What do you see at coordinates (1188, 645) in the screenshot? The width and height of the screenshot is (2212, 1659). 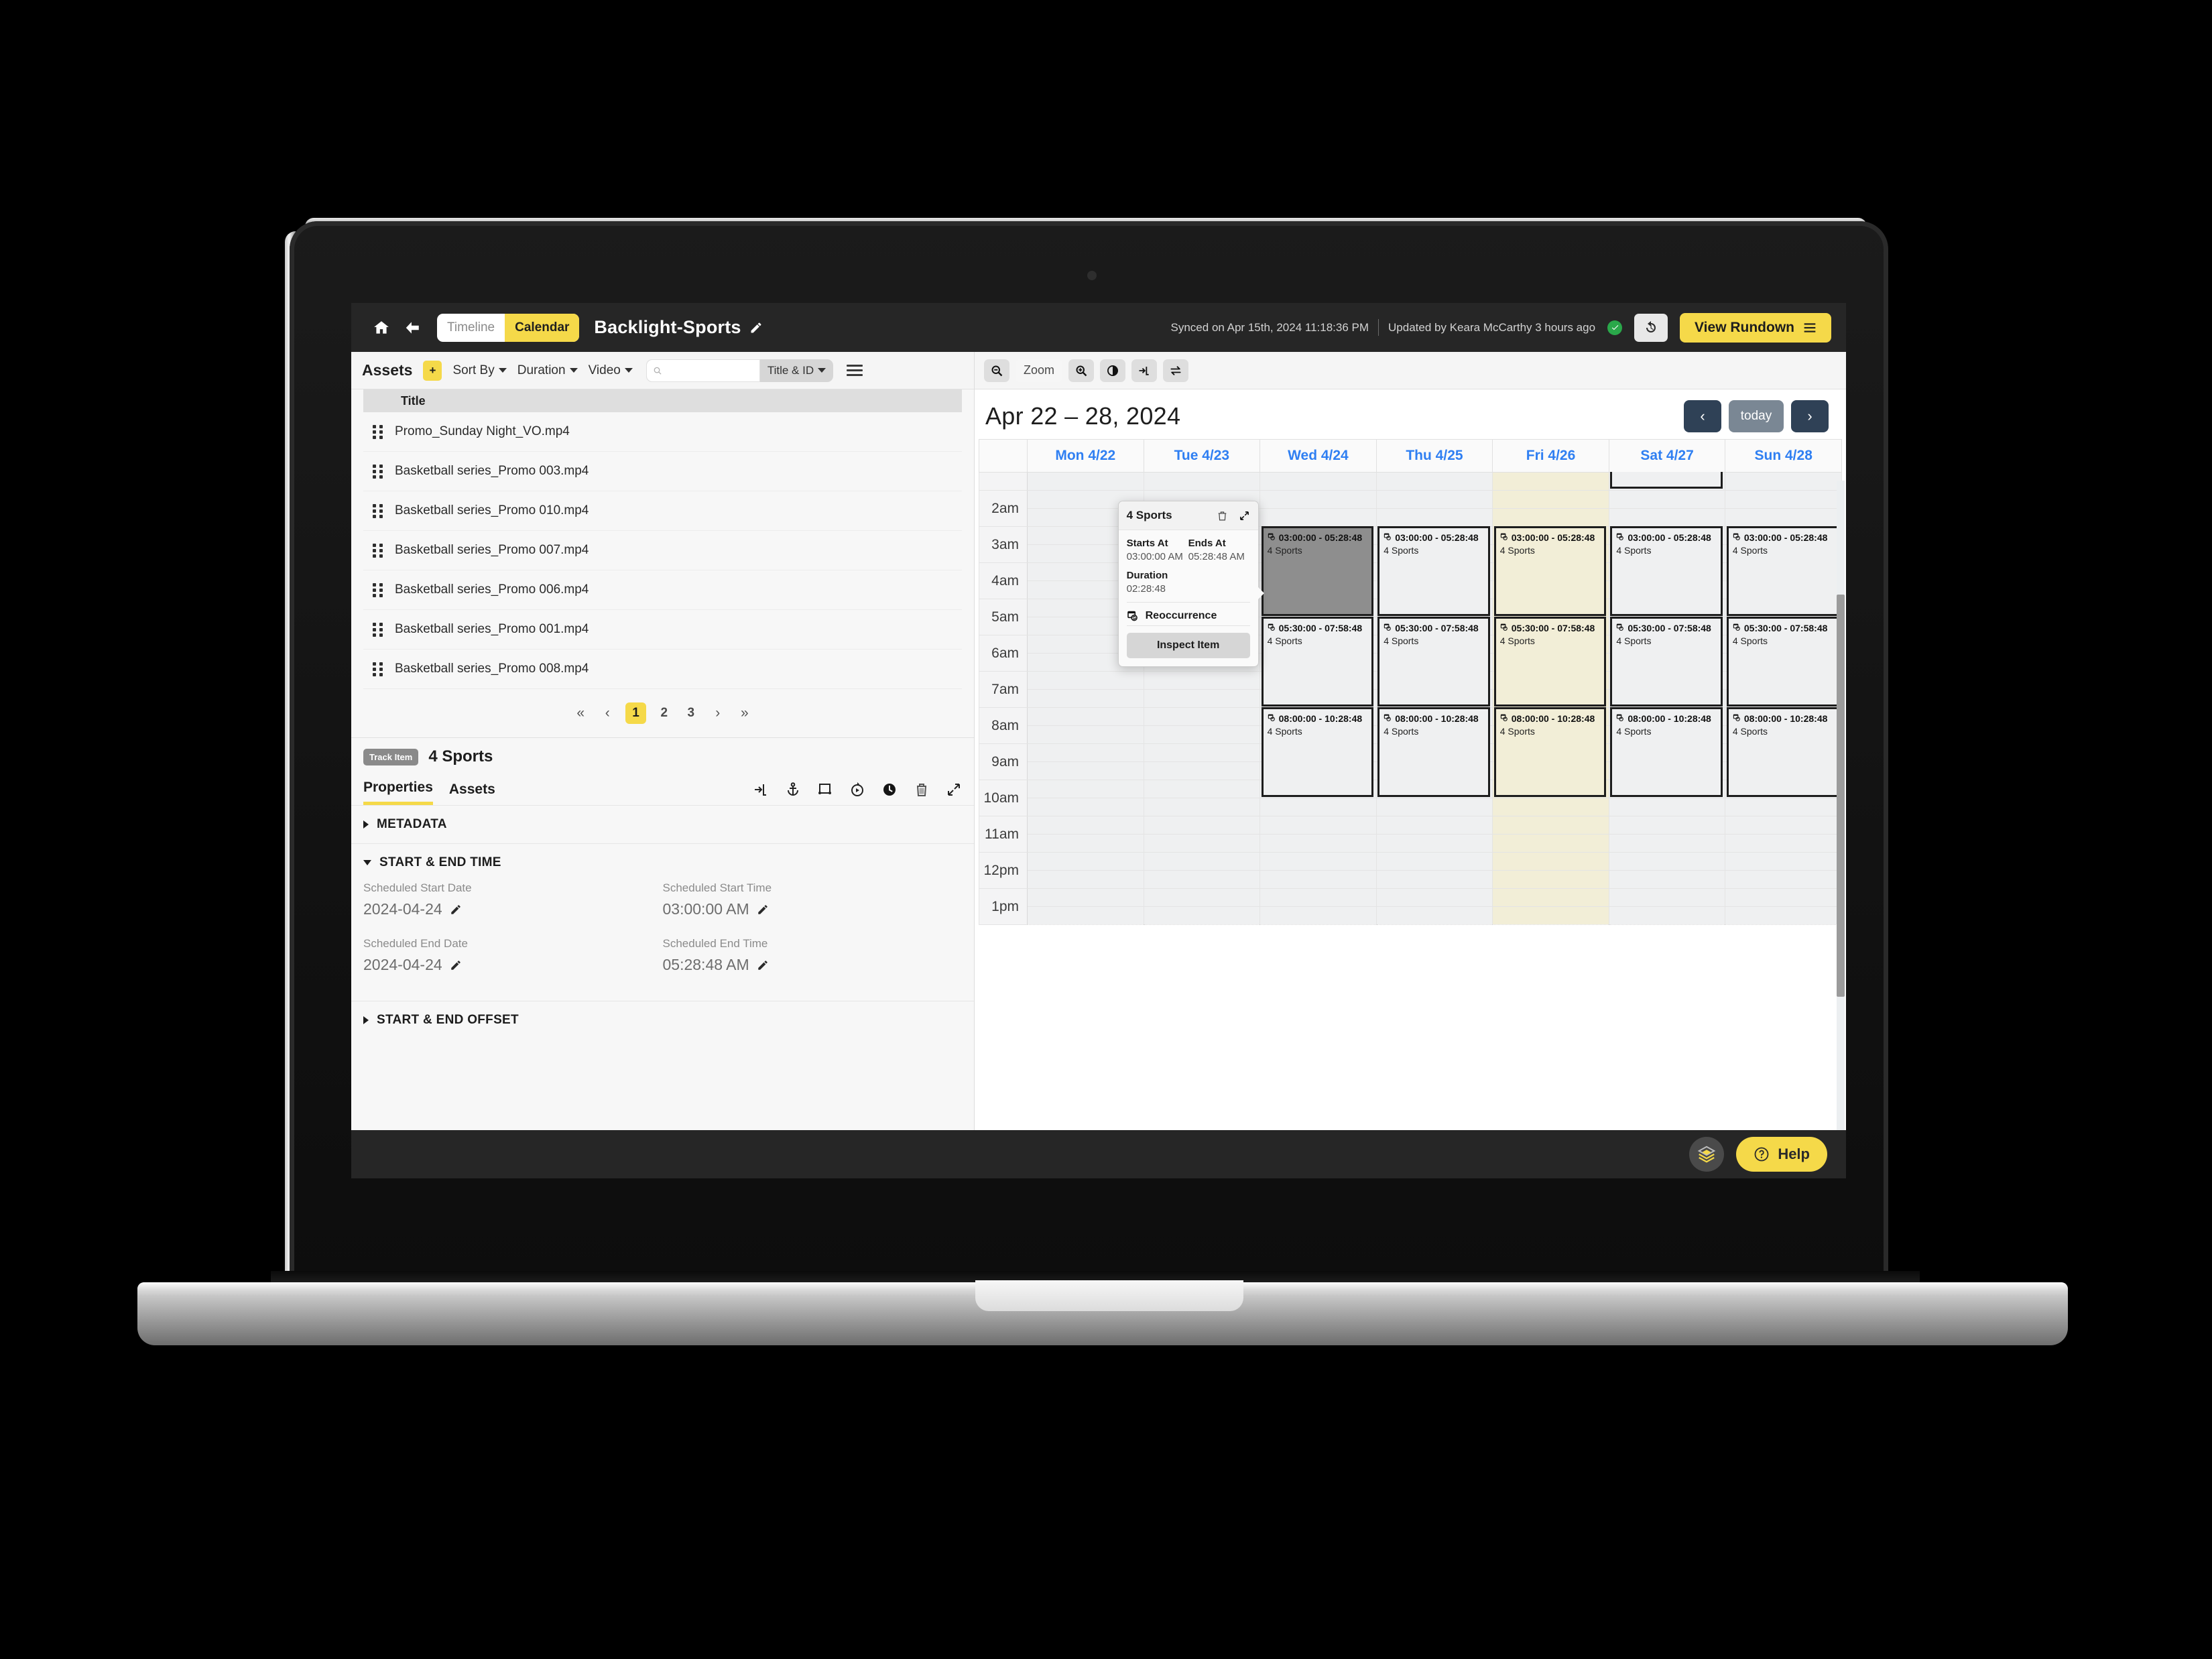 I see `inspect-item-button: Inspect Item` at bounding box center [1188, 645].